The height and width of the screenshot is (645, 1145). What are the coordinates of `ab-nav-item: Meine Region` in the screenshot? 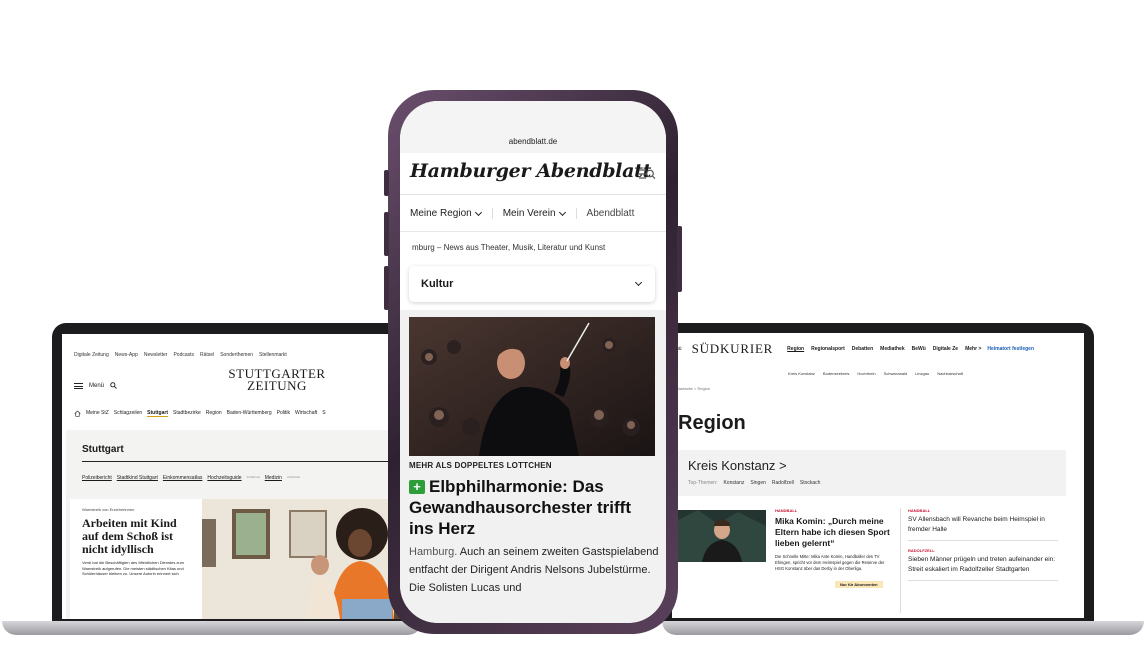 It's located at (446, 213).